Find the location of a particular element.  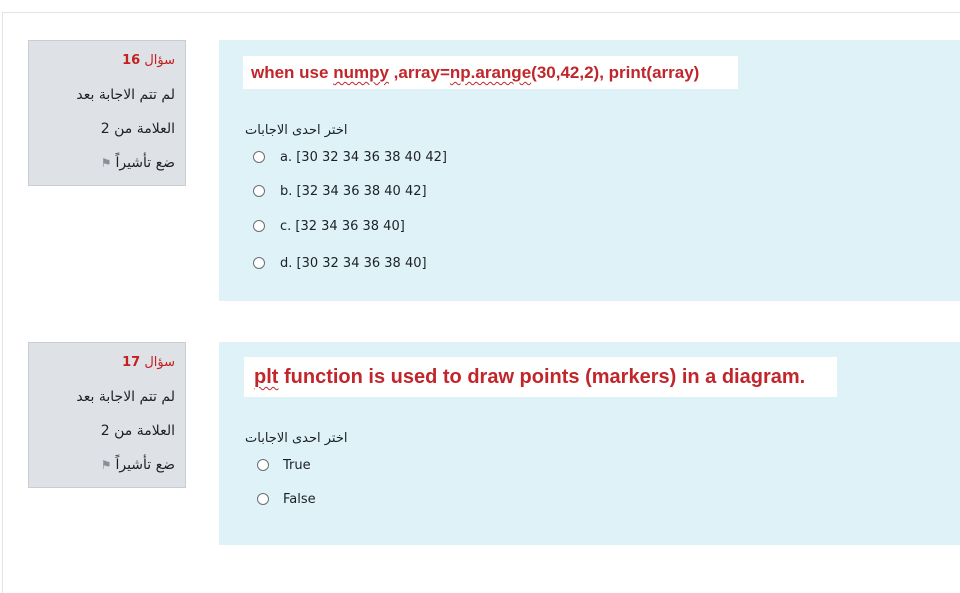

option-label: False is located at coordinates (299, 499).